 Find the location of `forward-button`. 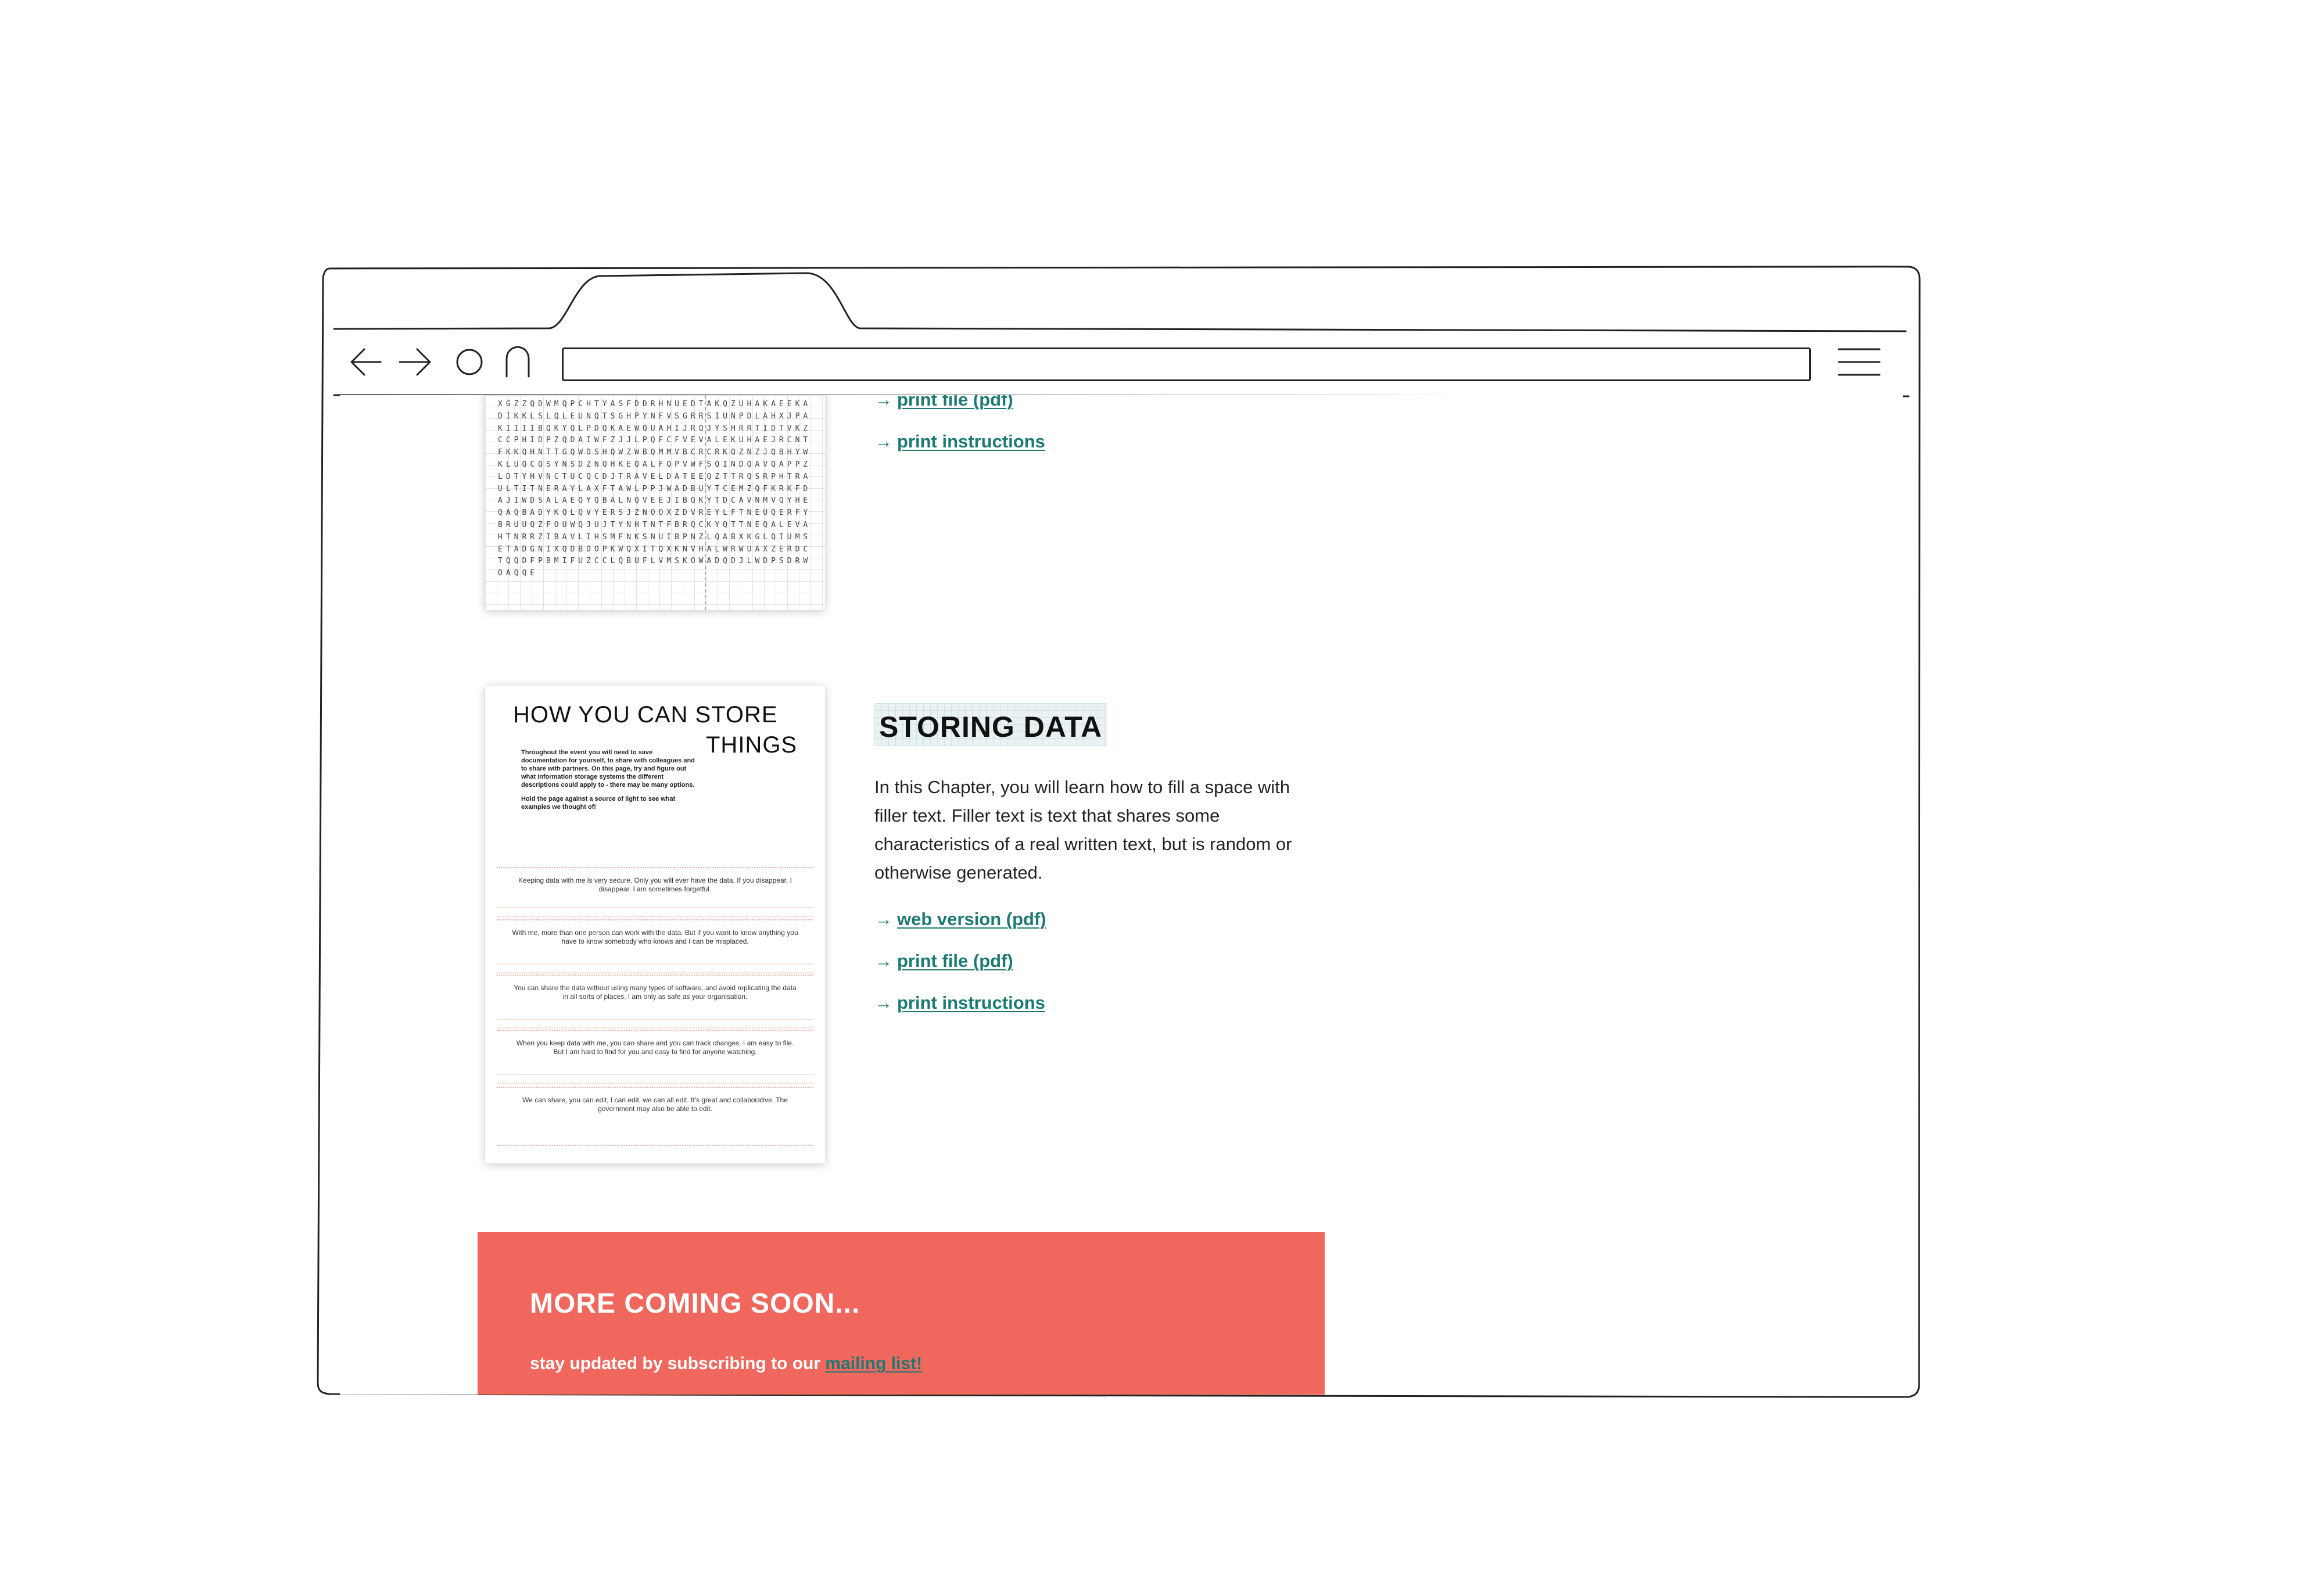

forward-button is located at coordinates (415, 363).